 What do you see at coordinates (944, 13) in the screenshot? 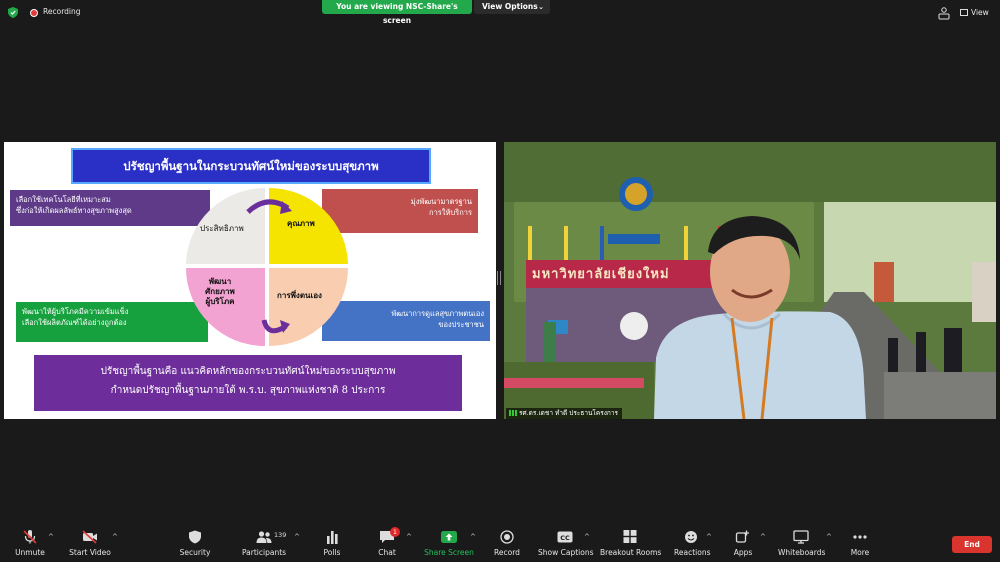
I see `immersive-view-icon` at bounding box center [944, 13].